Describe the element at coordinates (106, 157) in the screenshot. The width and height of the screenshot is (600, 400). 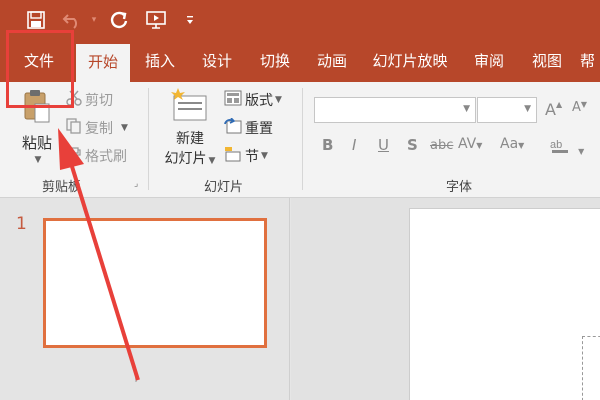
I see `format-painter-label: 格式刷` at that location.